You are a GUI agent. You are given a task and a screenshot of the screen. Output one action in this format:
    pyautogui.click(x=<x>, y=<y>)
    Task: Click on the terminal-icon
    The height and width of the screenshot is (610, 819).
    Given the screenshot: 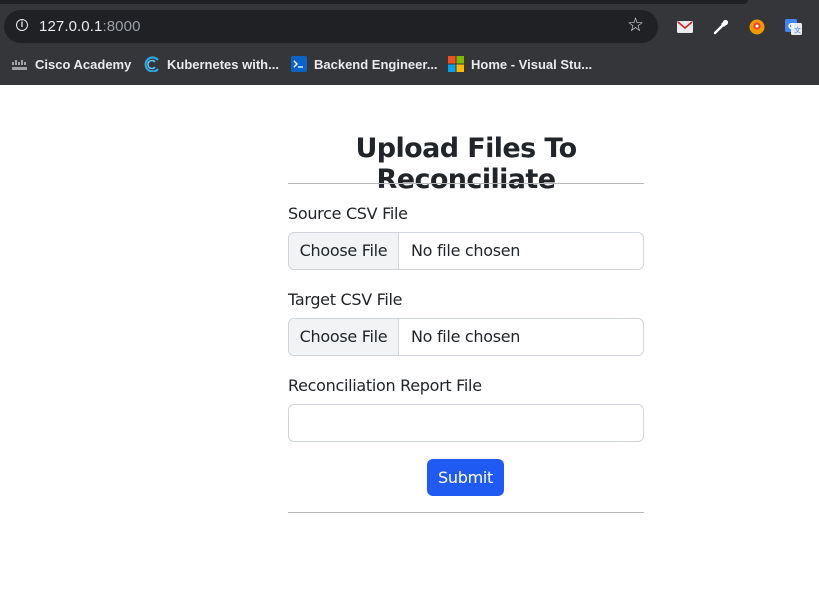 What is the action you would take?
    pyautogui.click(x=299, y=64)
    